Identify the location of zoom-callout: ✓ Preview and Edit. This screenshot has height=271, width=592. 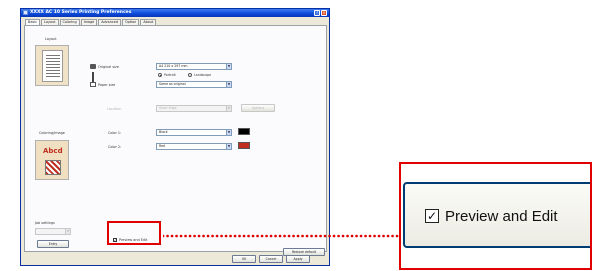
(495, 216).